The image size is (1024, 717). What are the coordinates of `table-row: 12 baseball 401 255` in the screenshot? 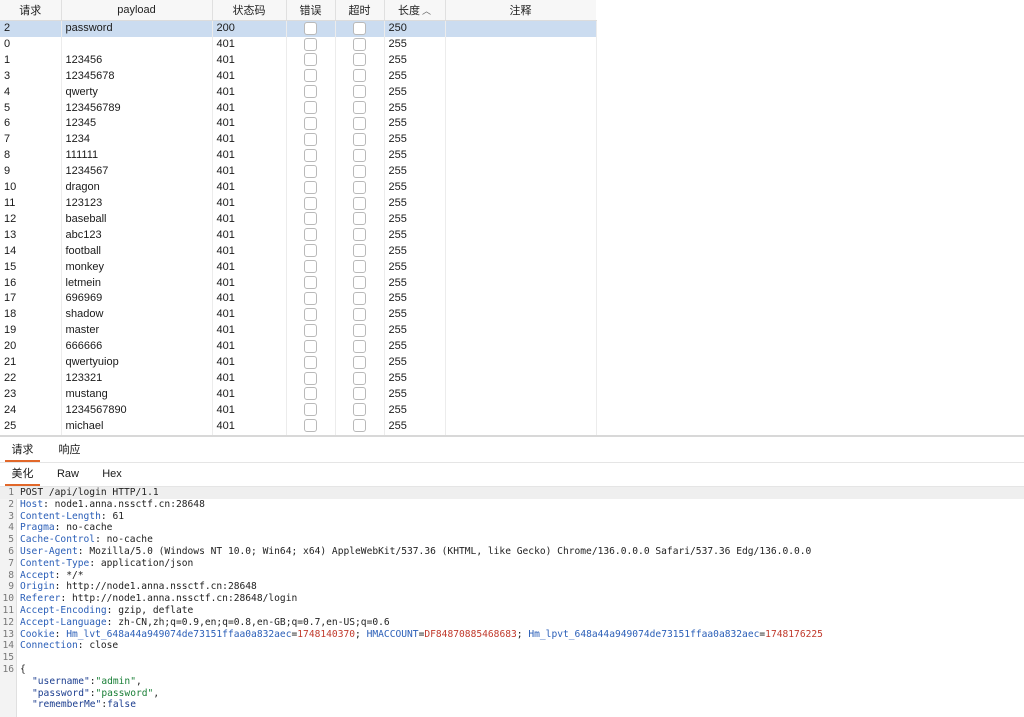 It's located at (298, 219).